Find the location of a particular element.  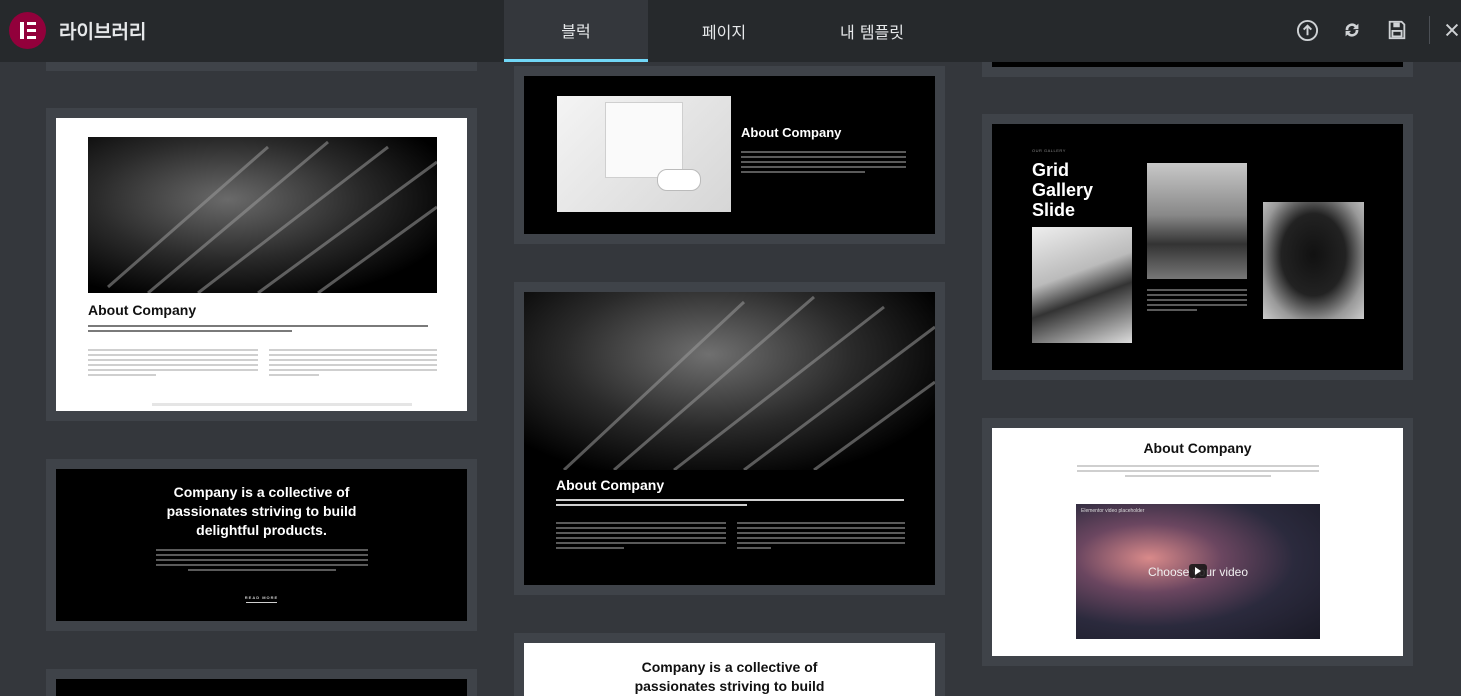

underline is located at coordinates (261, 602).